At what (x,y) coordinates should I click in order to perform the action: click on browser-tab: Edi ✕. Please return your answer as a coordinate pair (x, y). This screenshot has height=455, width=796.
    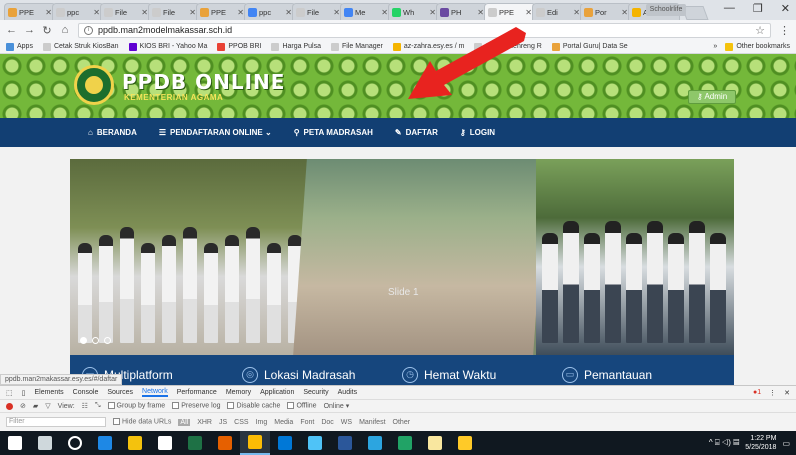
    Looking at the image, I should click on (558, 11).